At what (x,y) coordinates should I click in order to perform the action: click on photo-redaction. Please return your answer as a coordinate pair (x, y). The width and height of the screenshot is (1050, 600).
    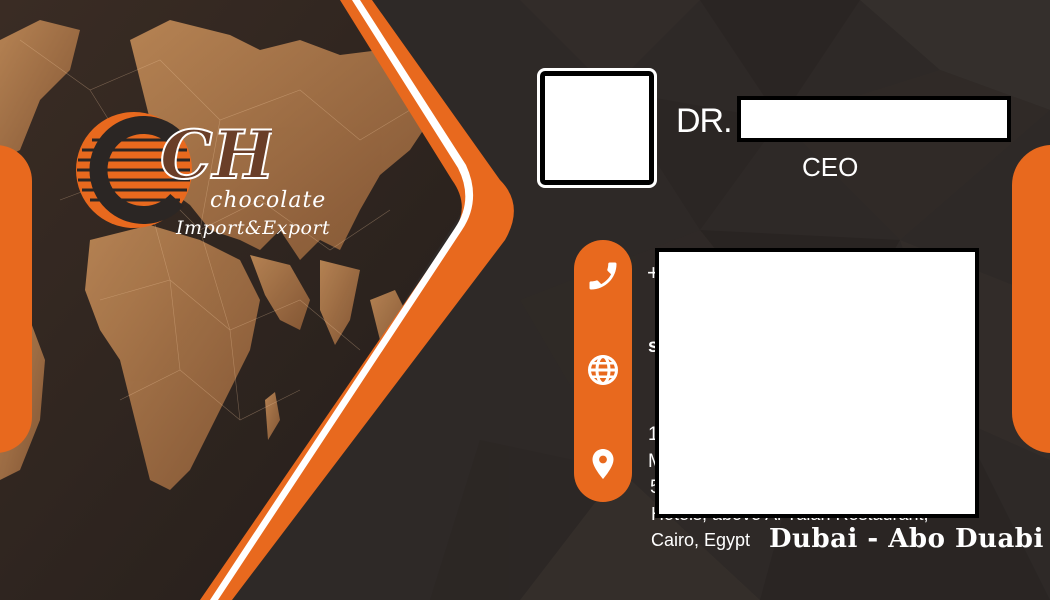
    Looking at the image, I should click on (597, 128).